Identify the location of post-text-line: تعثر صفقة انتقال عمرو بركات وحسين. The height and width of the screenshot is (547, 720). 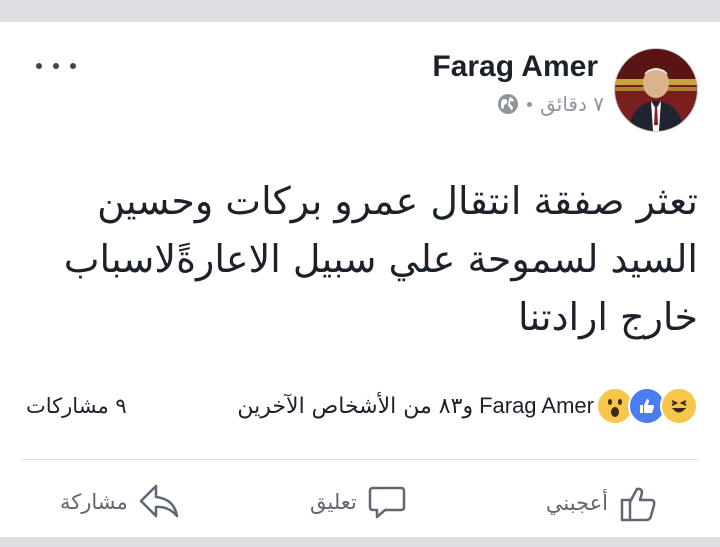
(397, 201).